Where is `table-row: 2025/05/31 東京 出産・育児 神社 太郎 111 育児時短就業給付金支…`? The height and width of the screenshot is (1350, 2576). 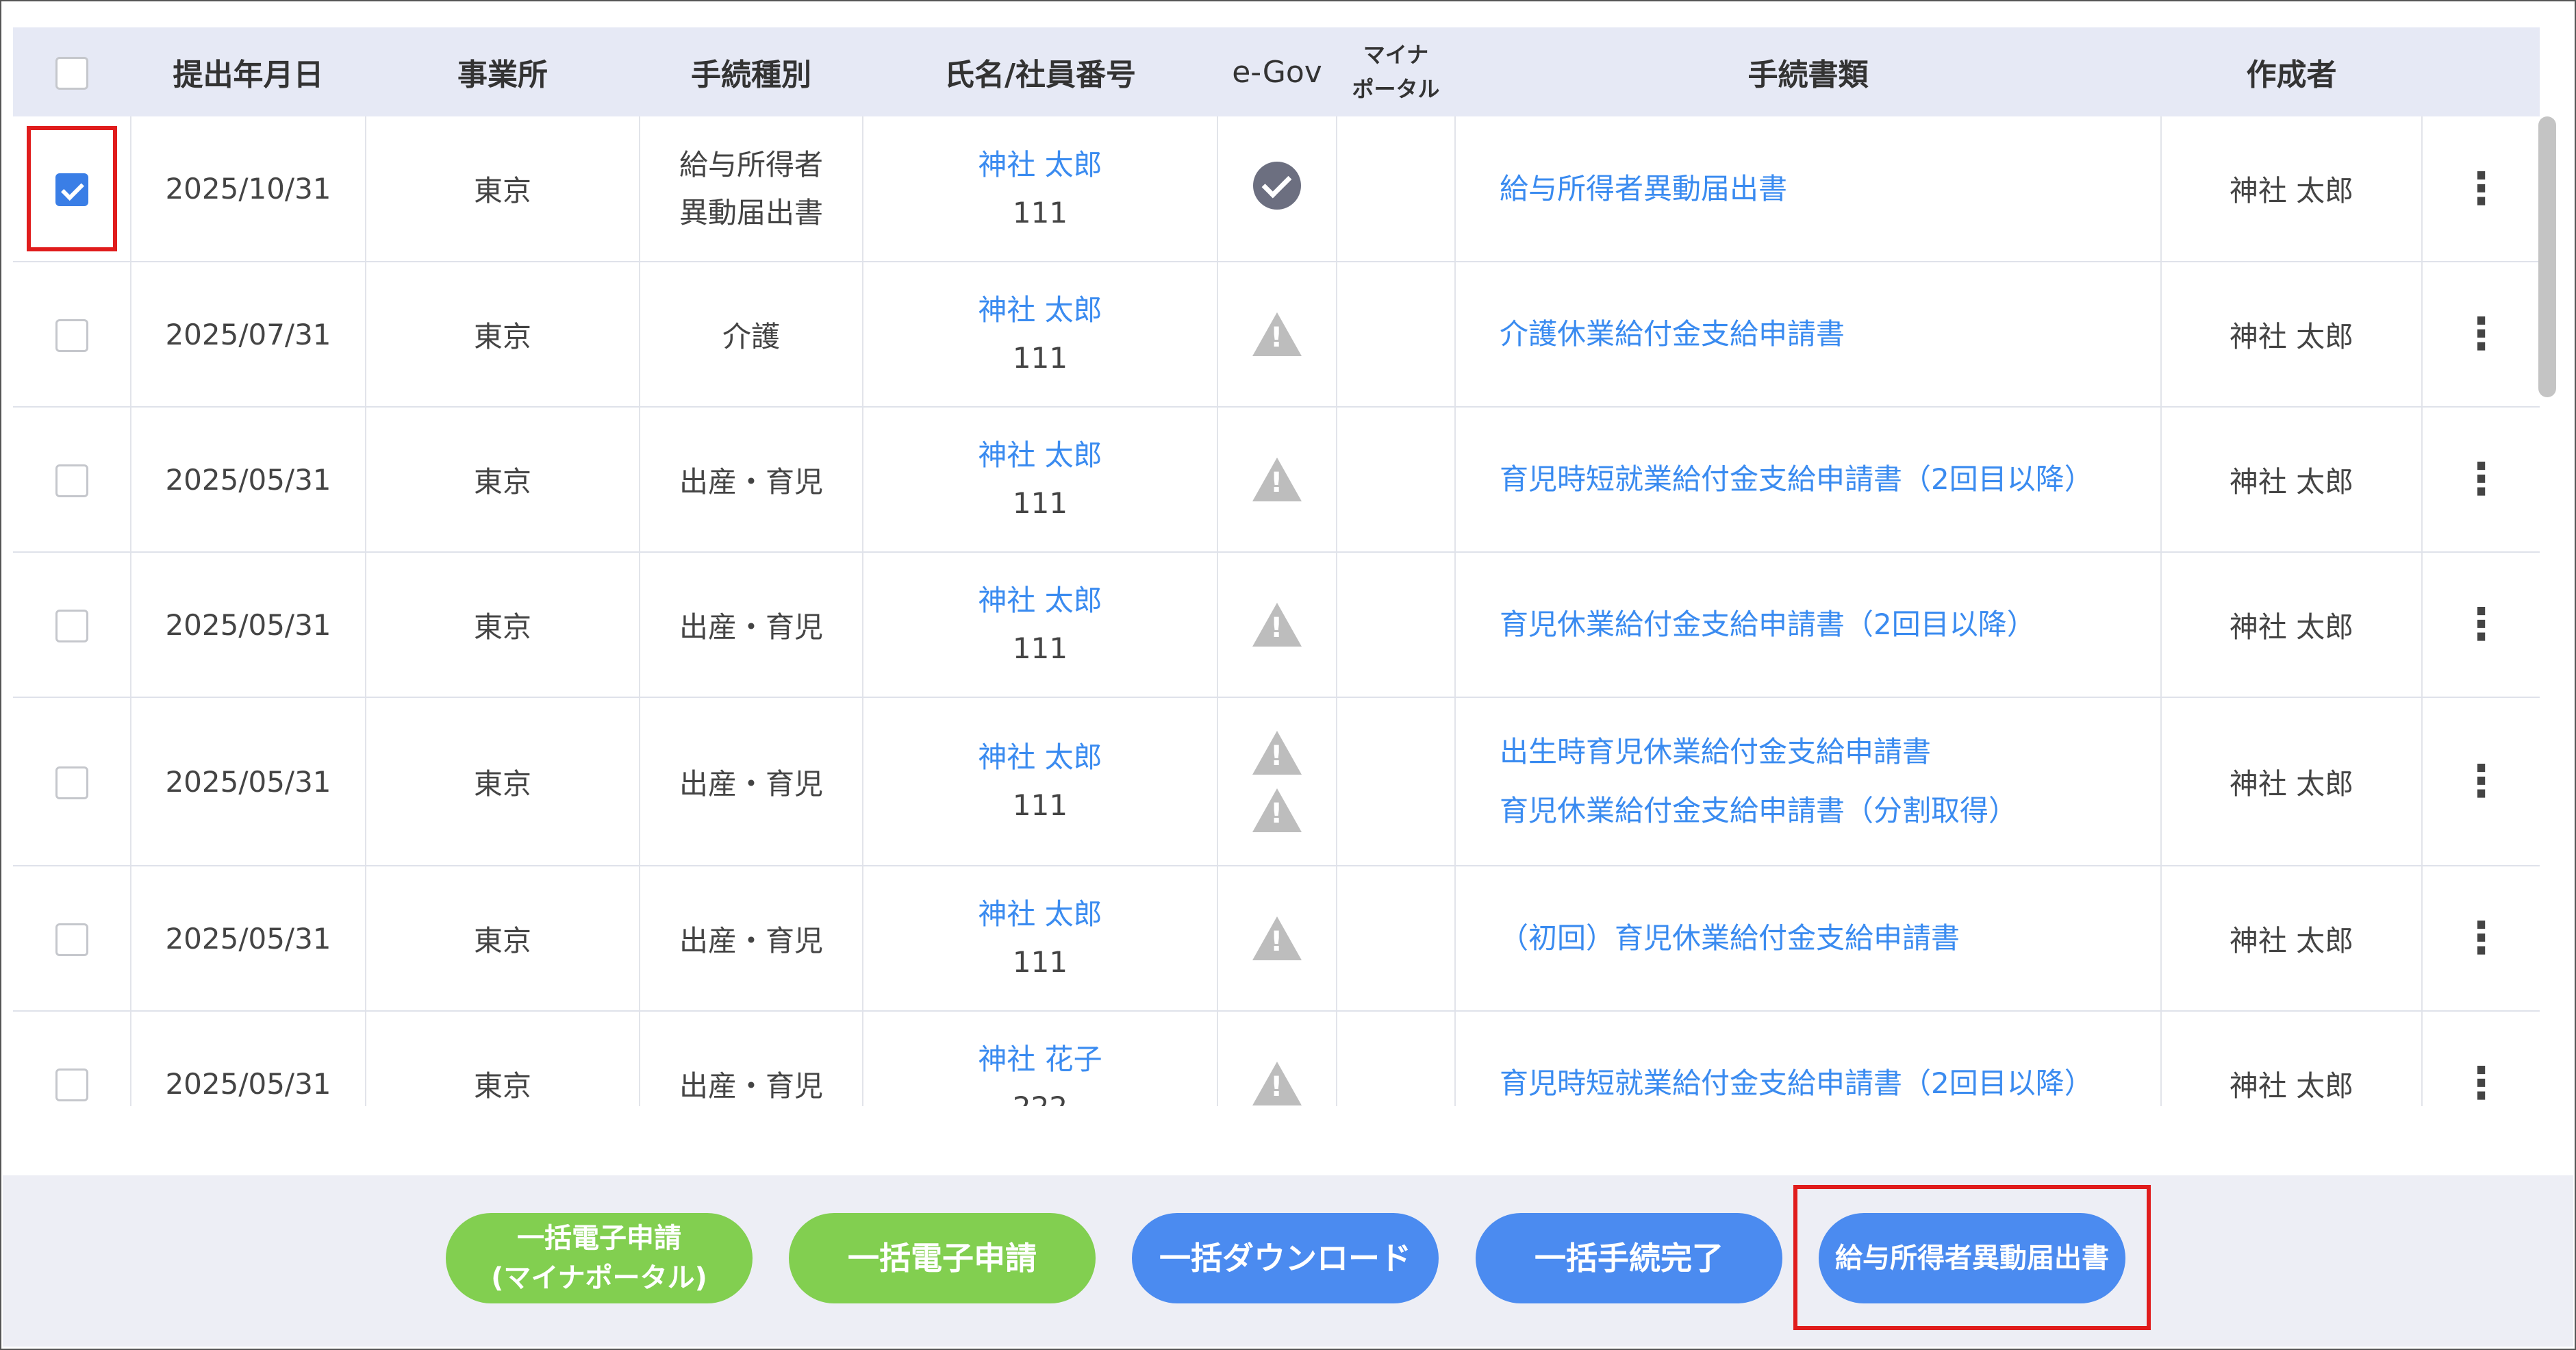 table-row: 2025/05/31 東京 出産・育児 神社 太郎 111 育児時短就業給付金支… is located at coordinates (1276, 480).